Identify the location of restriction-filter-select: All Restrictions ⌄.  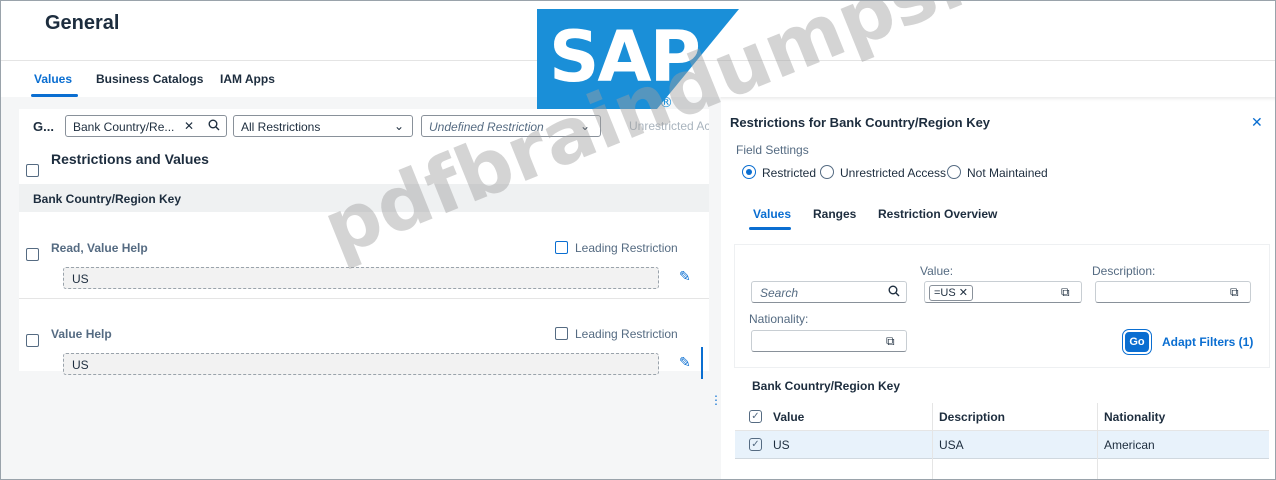
(323, 126).